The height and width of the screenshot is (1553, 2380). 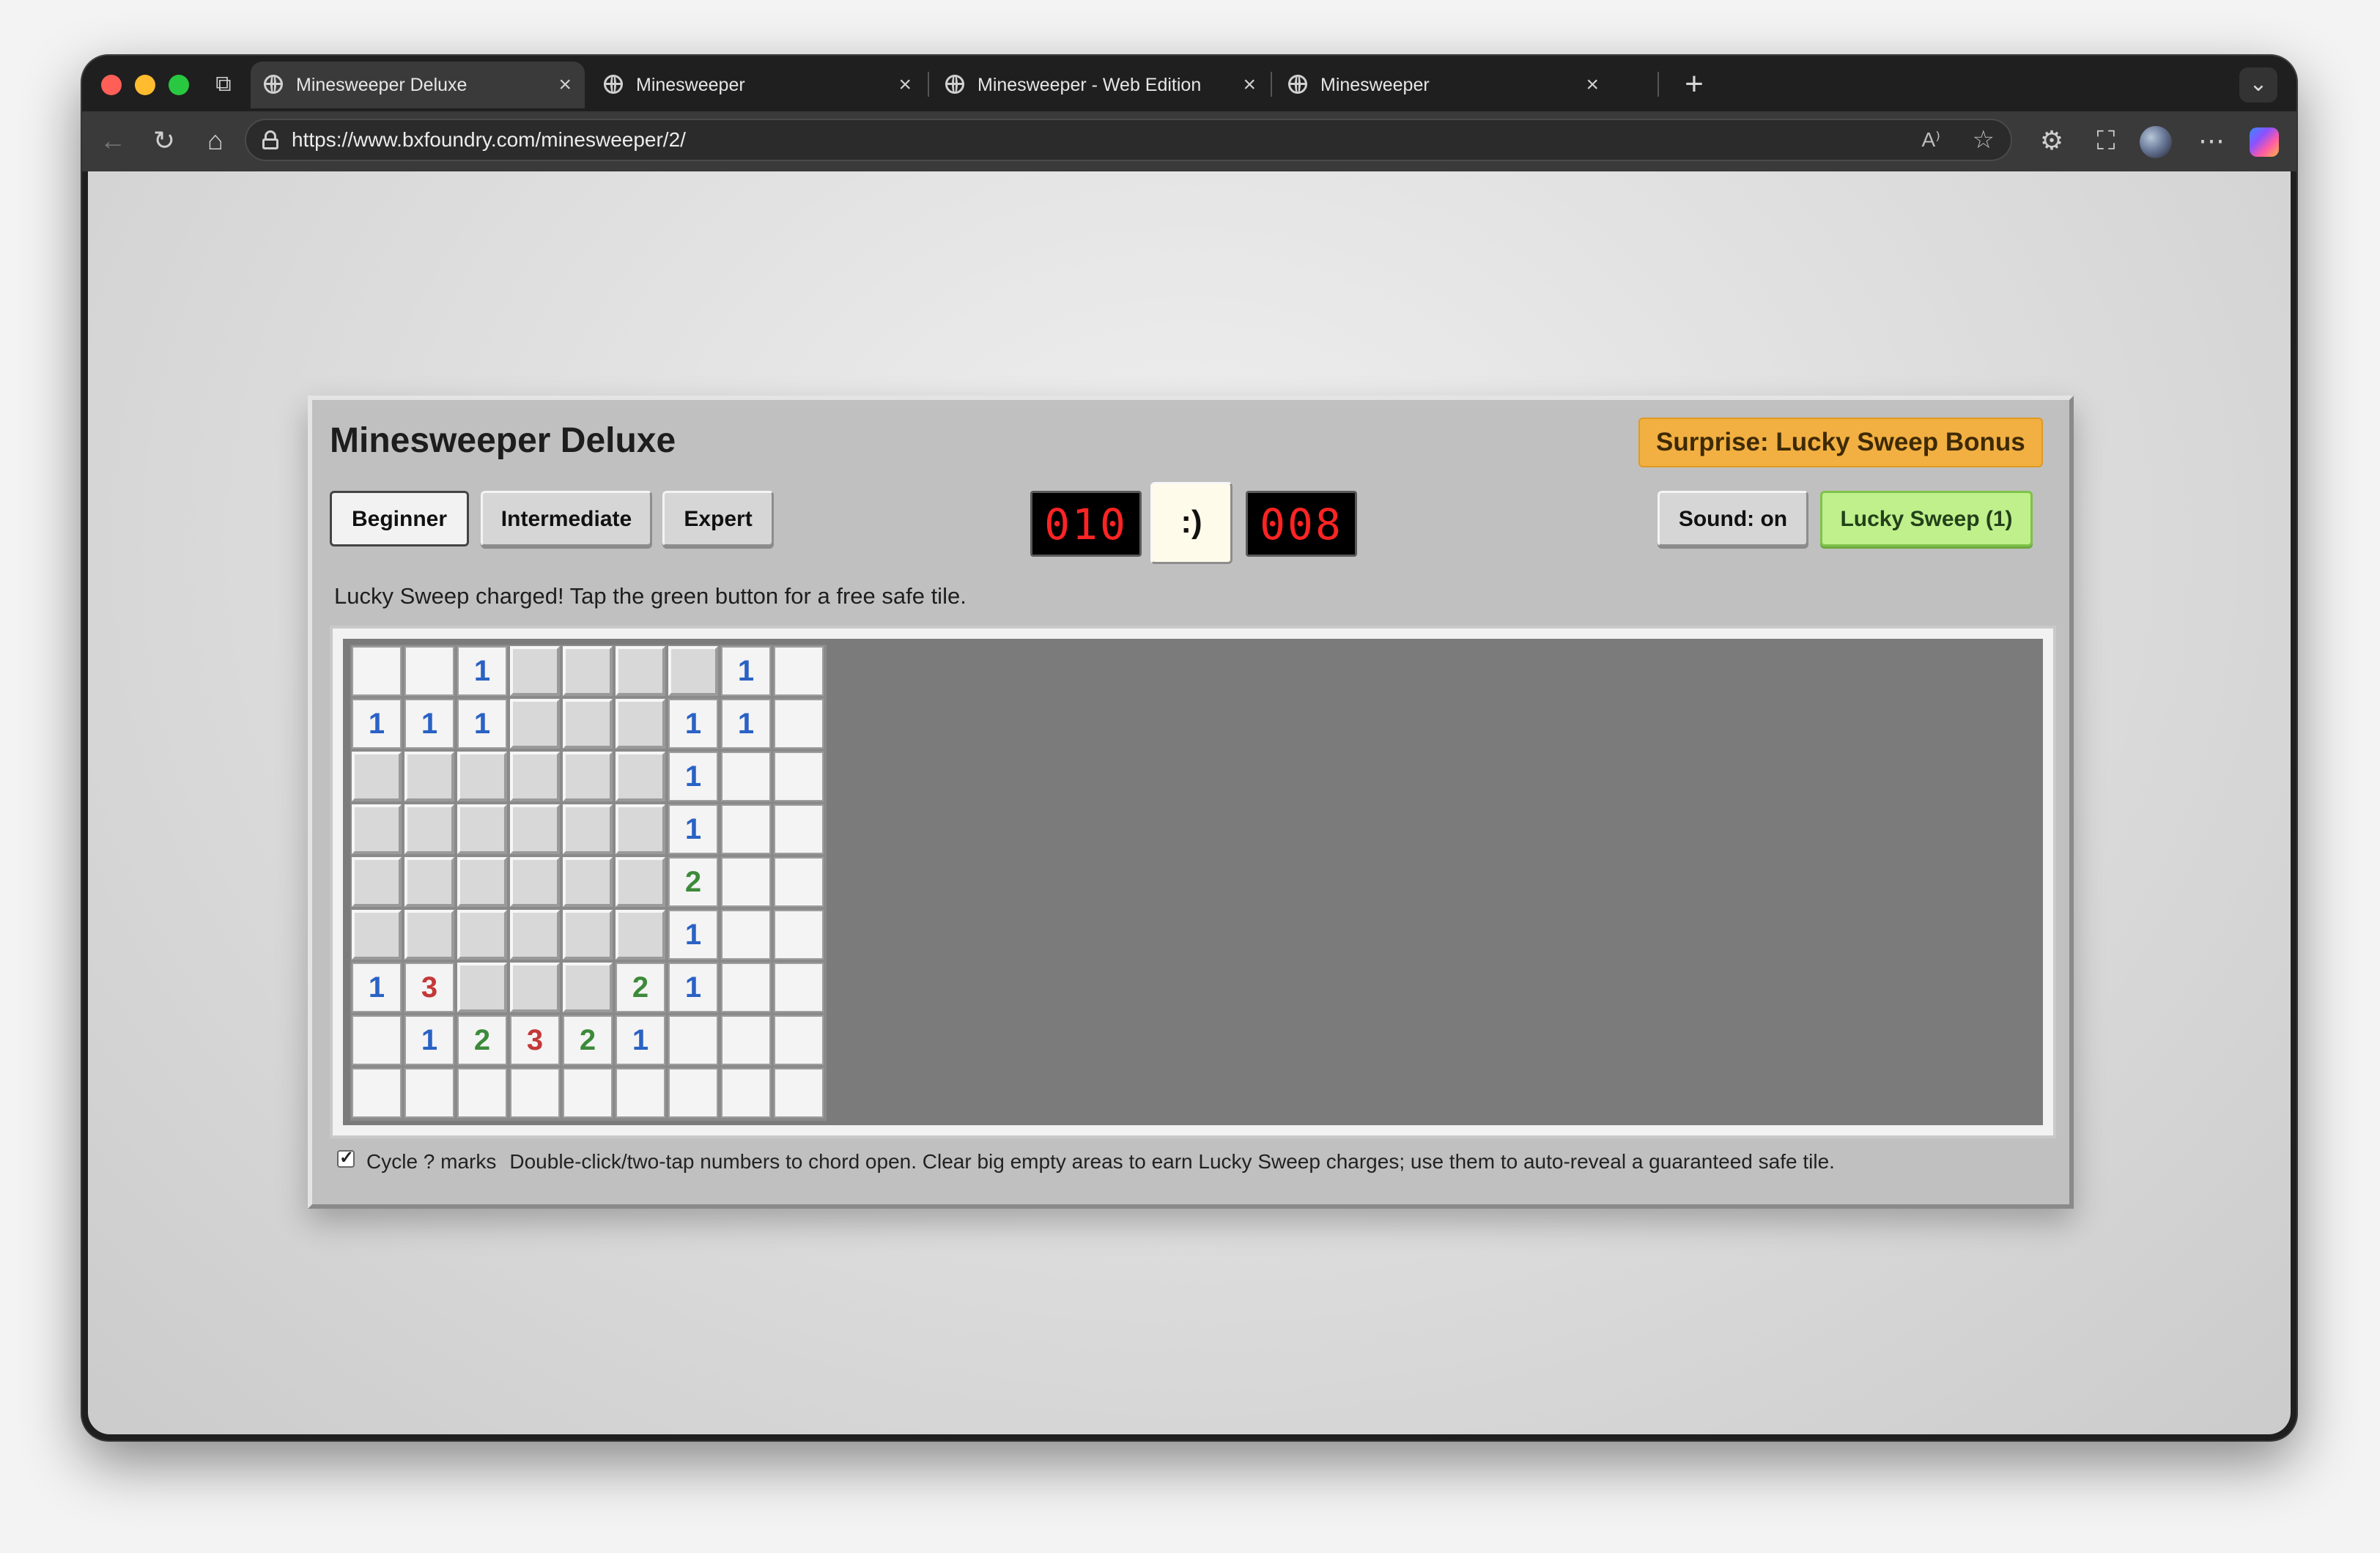 What do you see at coordinates (223, 84) in the screenshot?
I see `workspaces-icon: ⧉` at bounding box center [223, 84].